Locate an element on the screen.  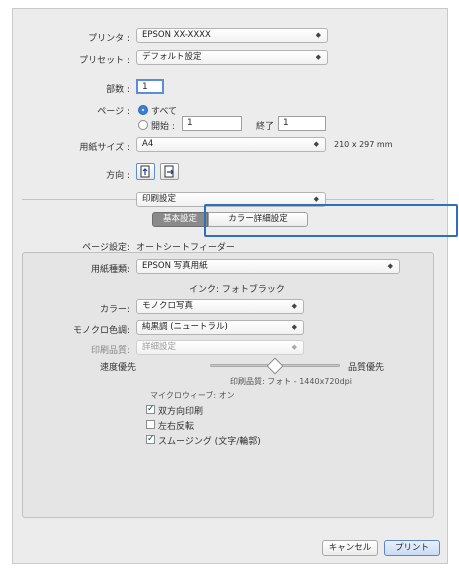
mono-tone-value: 純黒調 (ニュートラル) is located at coordinates (185, 327).